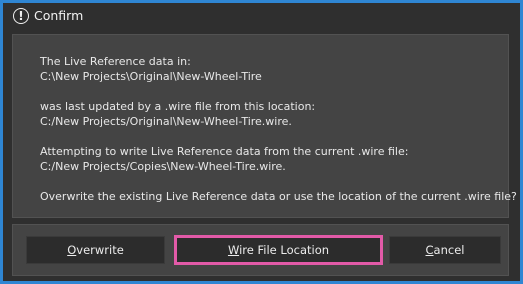 This screenshot has width=523, height=284. What do you see at coordinates (151, 76) in the screenshot?
I see `message-path: C:\New Projects\Original\New-Wheel-Tire` at bounding box center [151, 76].